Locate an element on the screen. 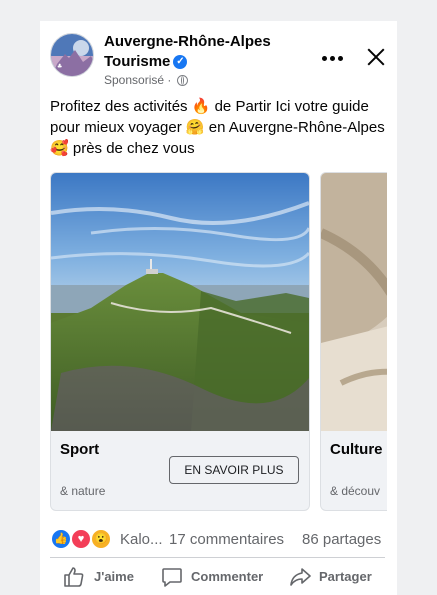 The width and height of the screenshot is (437, 595). shares-count: 86 partages is located at coordinates (341, 539).